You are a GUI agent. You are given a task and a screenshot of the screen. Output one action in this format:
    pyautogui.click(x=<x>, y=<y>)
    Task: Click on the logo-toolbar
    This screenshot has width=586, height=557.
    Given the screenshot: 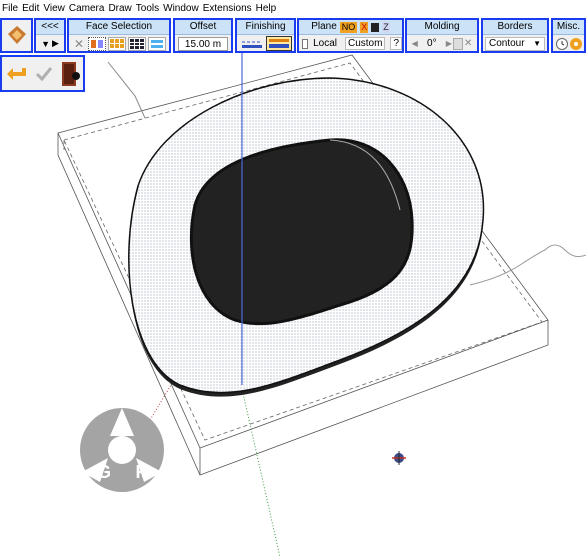 What is the action you would take?
    pyautogui.click(x=16, y=35)
    